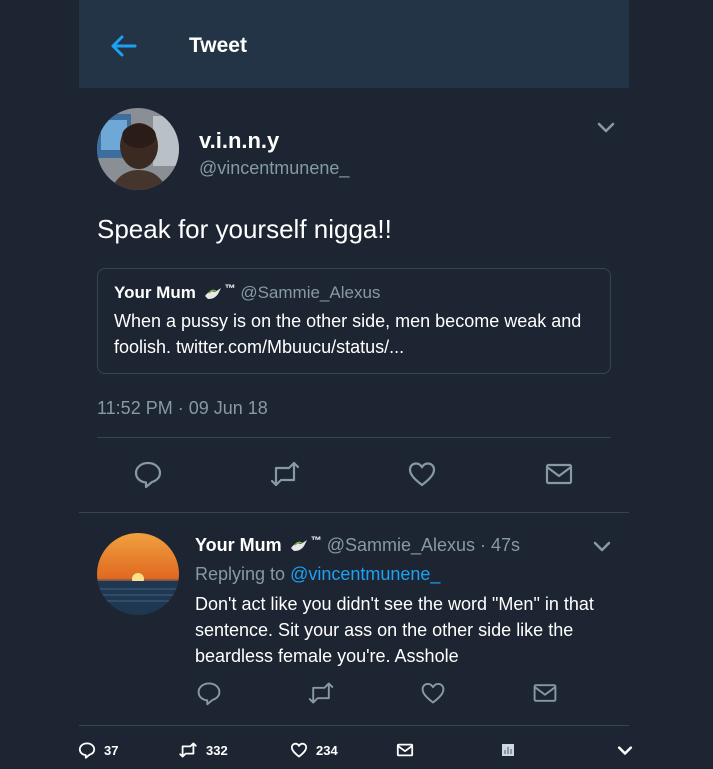  I want to click on reply-actions, so click(374, 697).